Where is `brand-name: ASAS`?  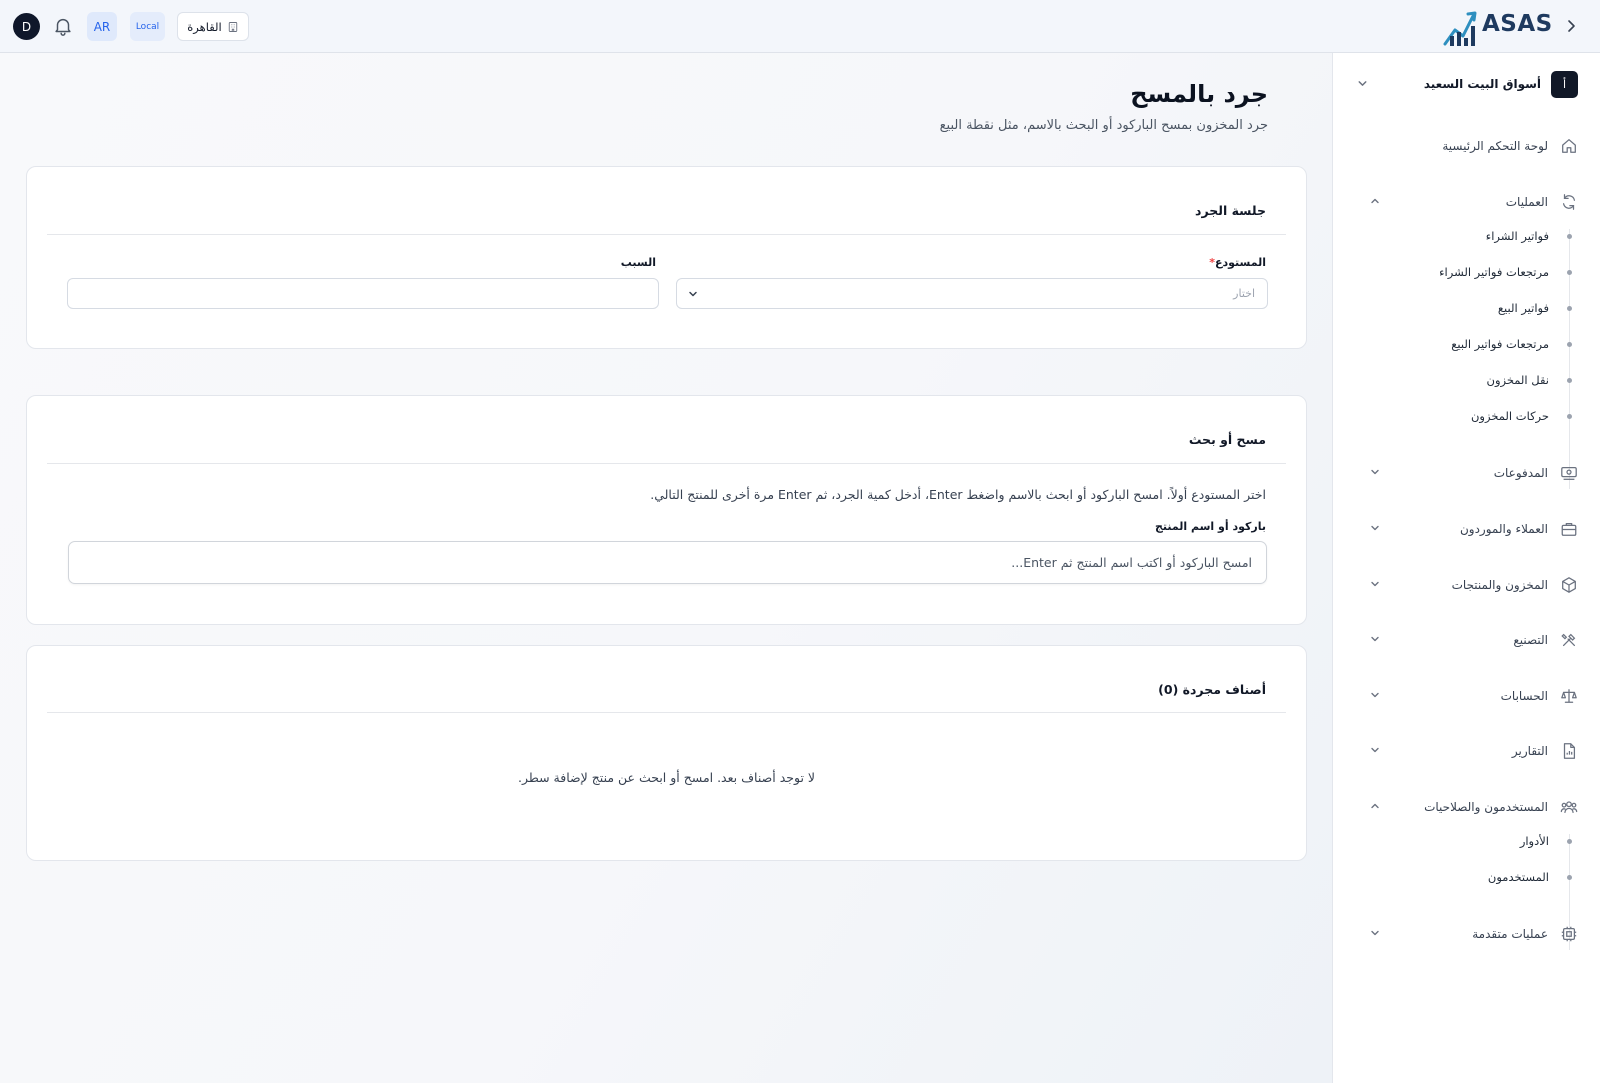 brand-name: ASAS is located at coordinates (1517, 24).